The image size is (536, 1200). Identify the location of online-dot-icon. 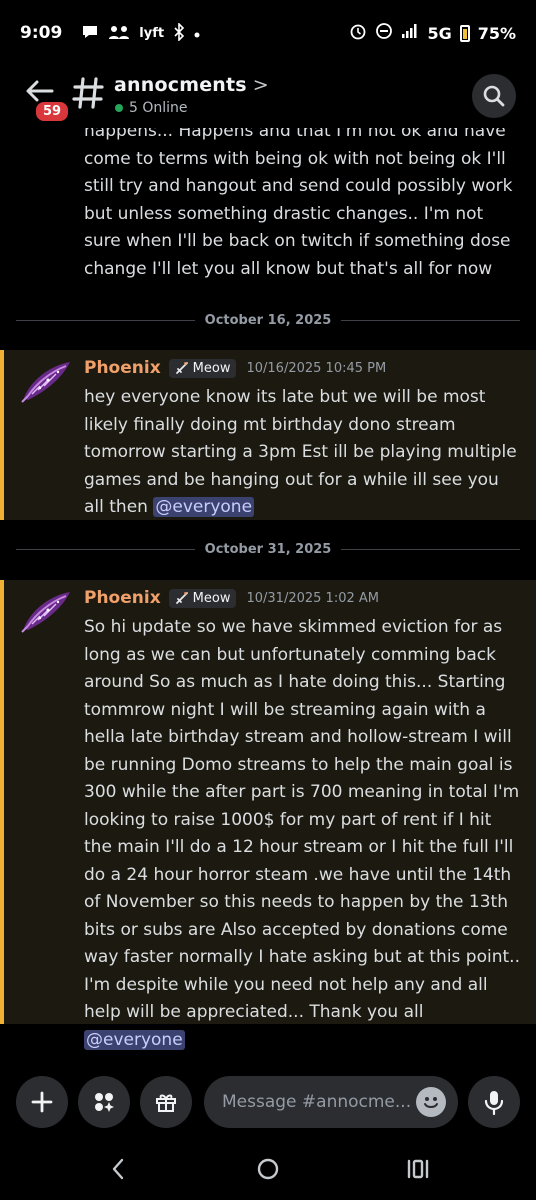
(119, 108).